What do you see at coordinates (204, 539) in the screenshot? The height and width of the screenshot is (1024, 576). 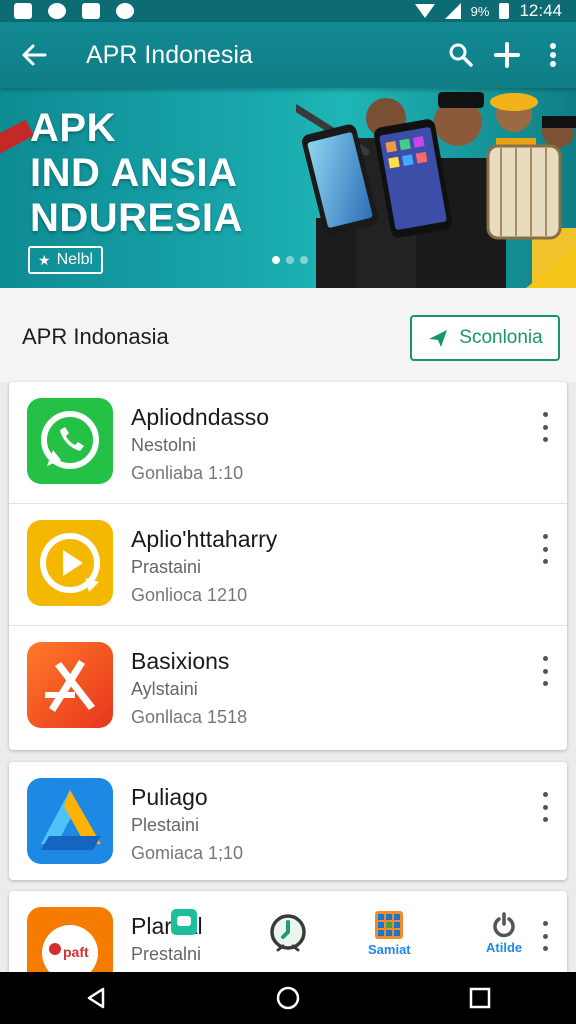 I see `app-name: Aplio'httaharry` at bounding box center [204, 539].